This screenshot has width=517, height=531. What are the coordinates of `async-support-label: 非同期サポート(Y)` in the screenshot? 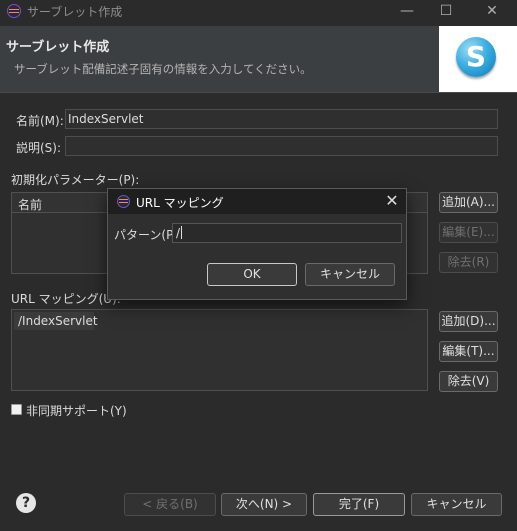 It's located at (76, 411).